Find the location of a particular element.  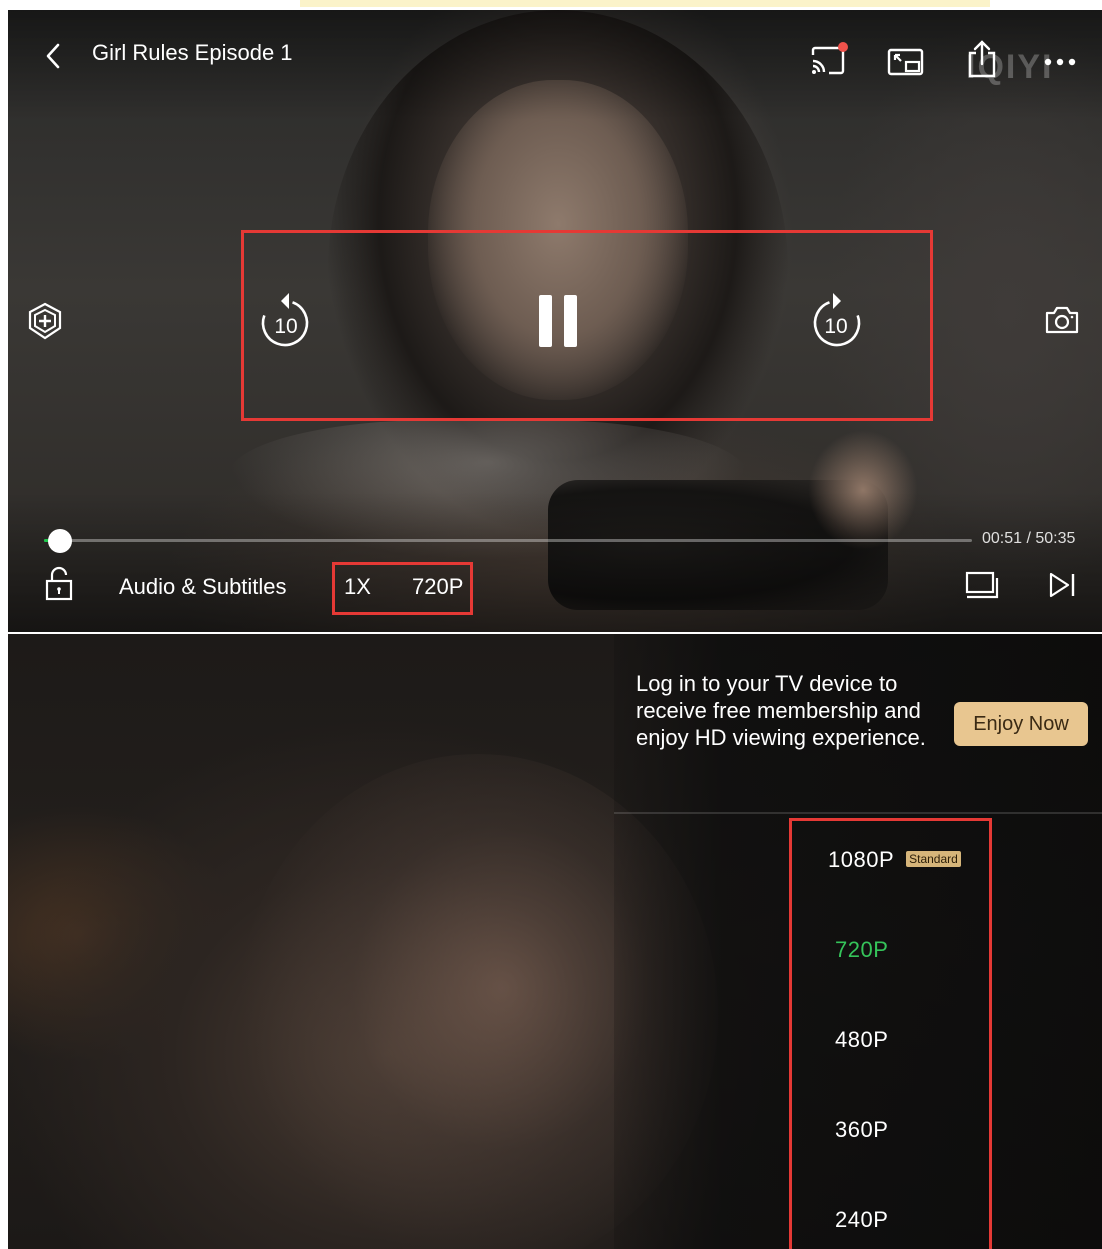

more-icon is located at coordinates (1060, 62).